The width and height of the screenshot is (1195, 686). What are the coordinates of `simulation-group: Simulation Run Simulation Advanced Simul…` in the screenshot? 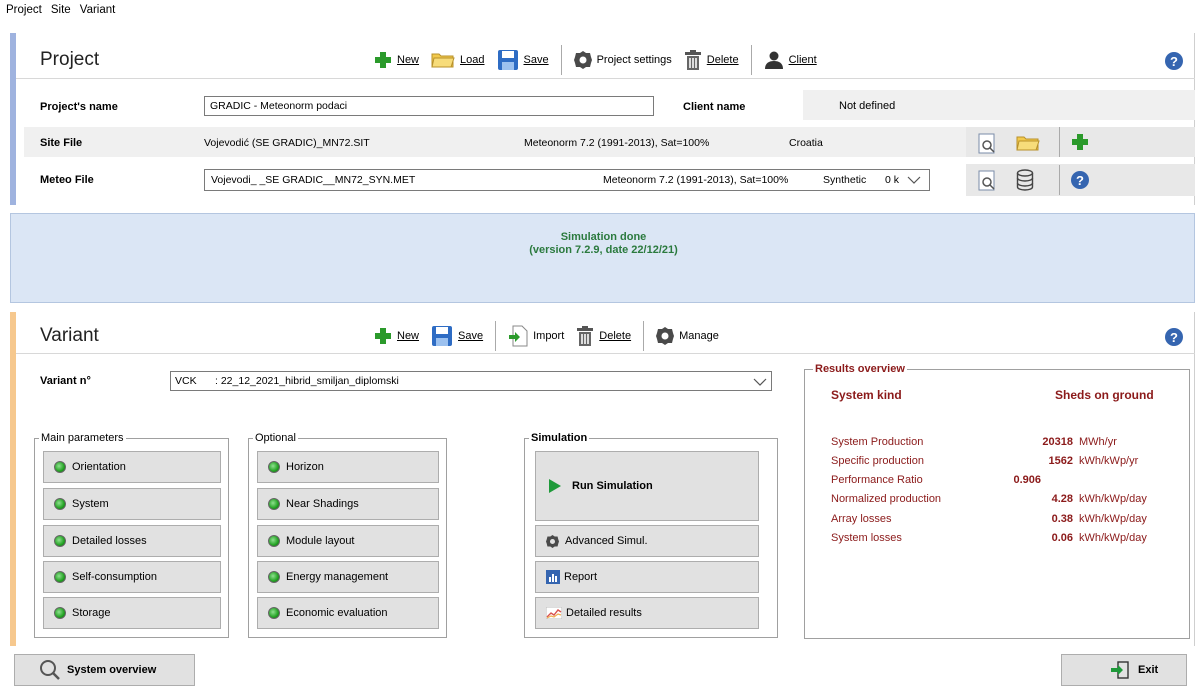 It's located at (651, 535).